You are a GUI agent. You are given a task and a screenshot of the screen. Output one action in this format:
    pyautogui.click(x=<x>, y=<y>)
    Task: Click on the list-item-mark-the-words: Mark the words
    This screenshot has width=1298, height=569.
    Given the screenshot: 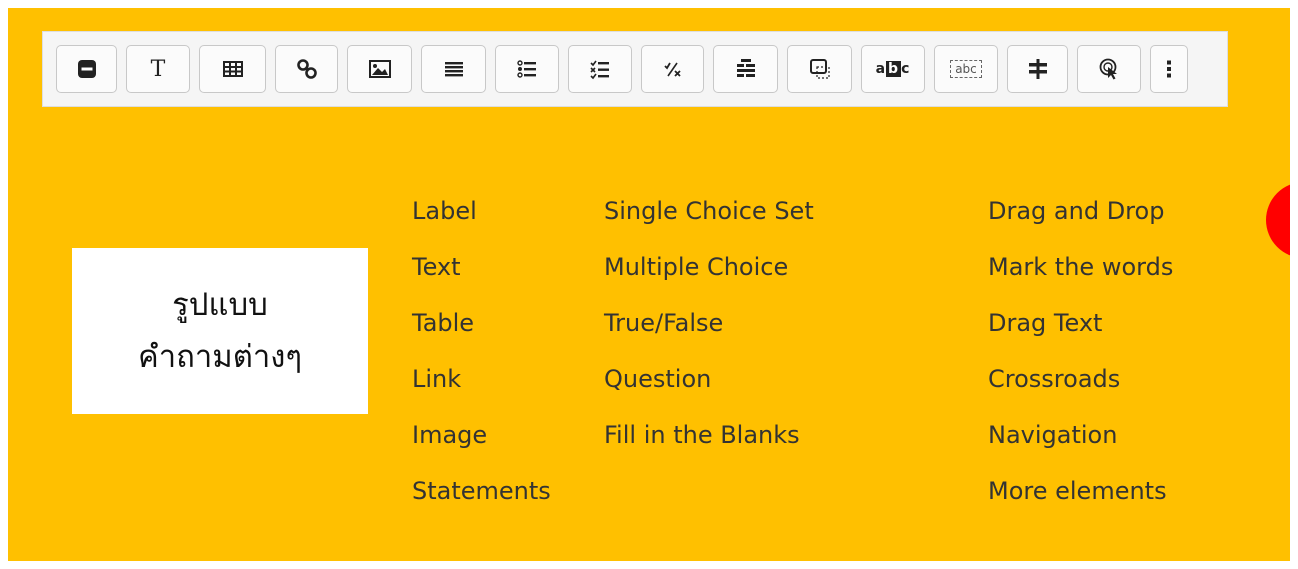 What is the action you would take?
    pyautogui.click(x=1080, y=267)
    